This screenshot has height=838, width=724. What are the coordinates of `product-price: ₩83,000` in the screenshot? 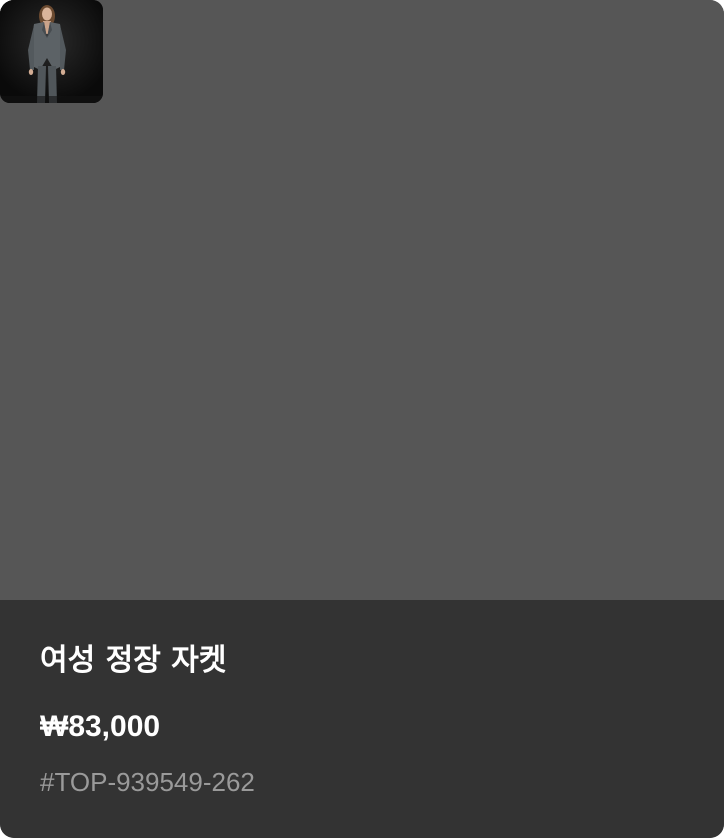 It's located at (100, 726).